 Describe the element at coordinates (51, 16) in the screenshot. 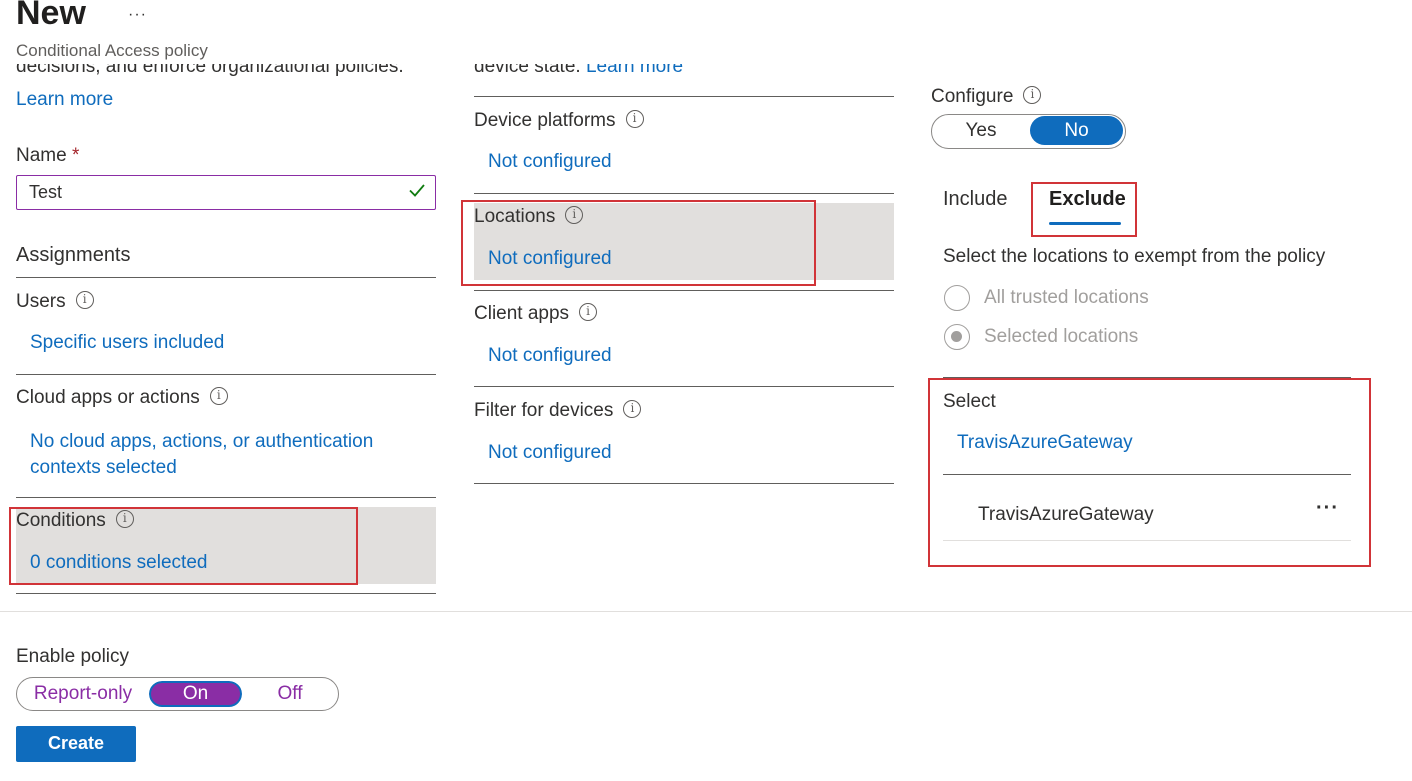

I see `page-title: New` at that location.